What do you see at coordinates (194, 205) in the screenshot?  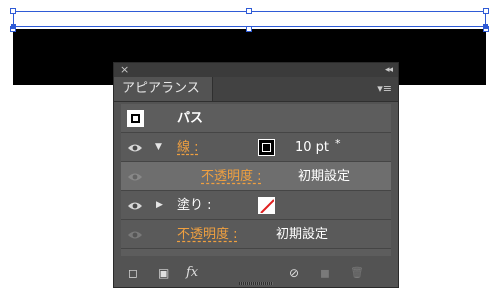 I see `fill-label: 塗り :` at bounding box center [194, 205].